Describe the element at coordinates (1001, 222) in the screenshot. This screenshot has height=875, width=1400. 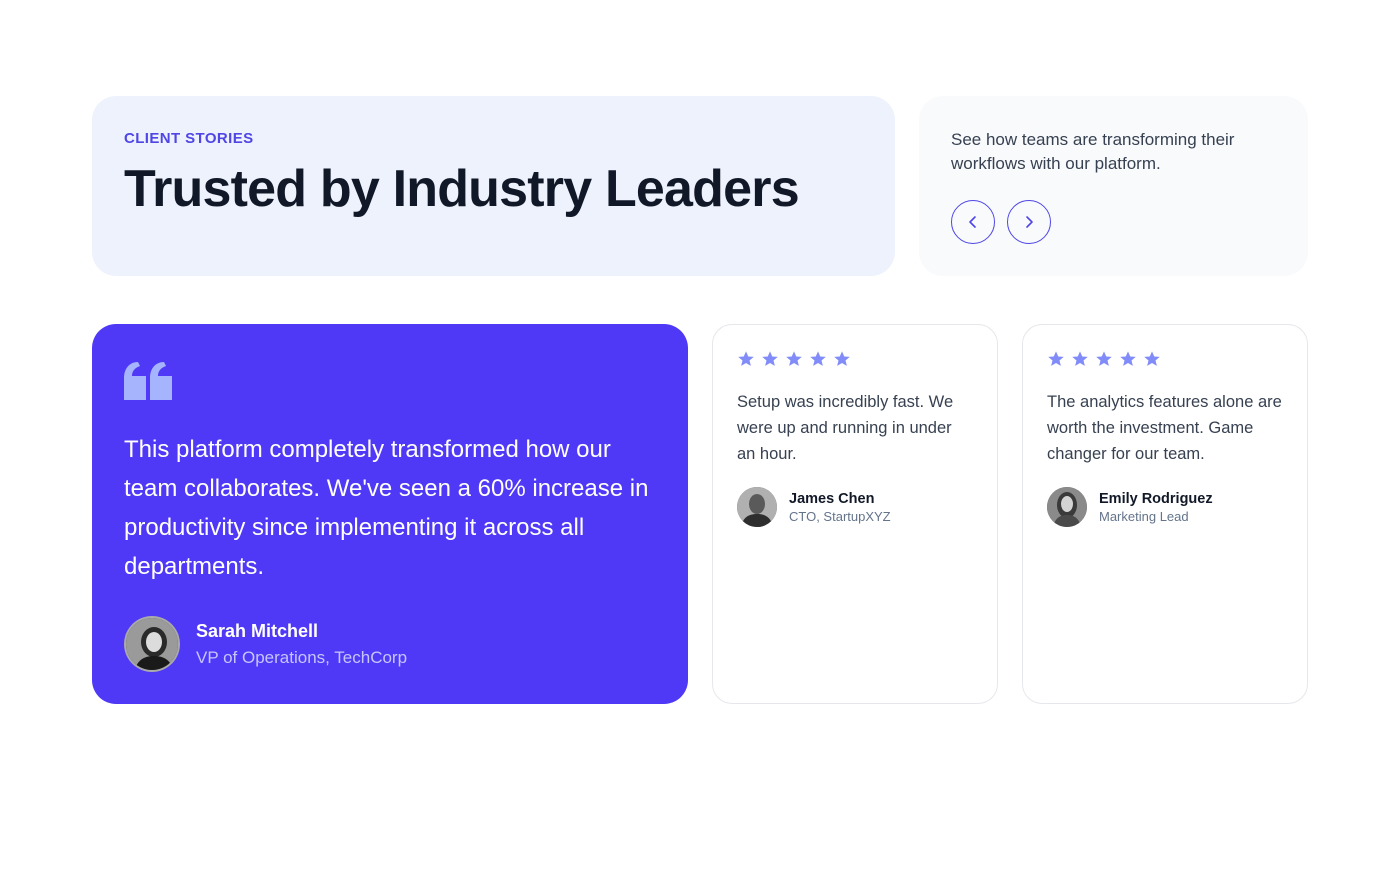
I see `carousel-nav` at that location.